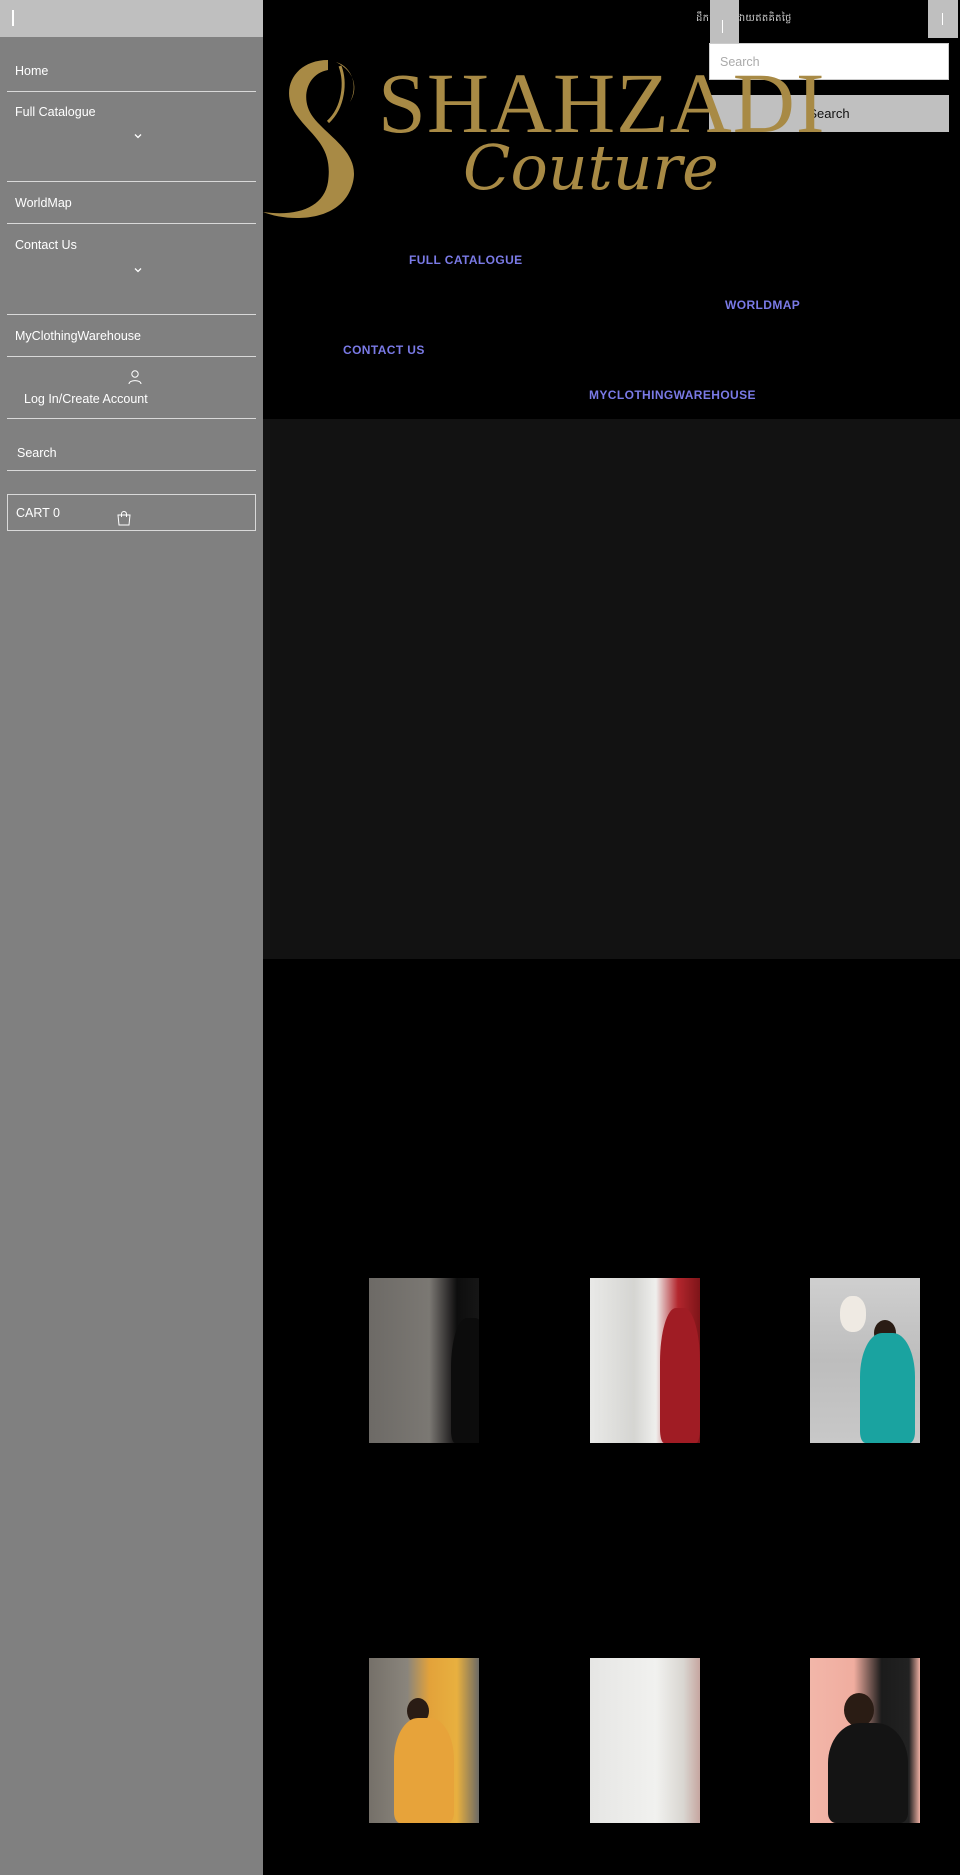 The image size is (960, 1875). What do you see at coordinates (46, 245) in the screenshot?
I see `drawer-item-label: Contact Us` at bounding box center [46, 245].